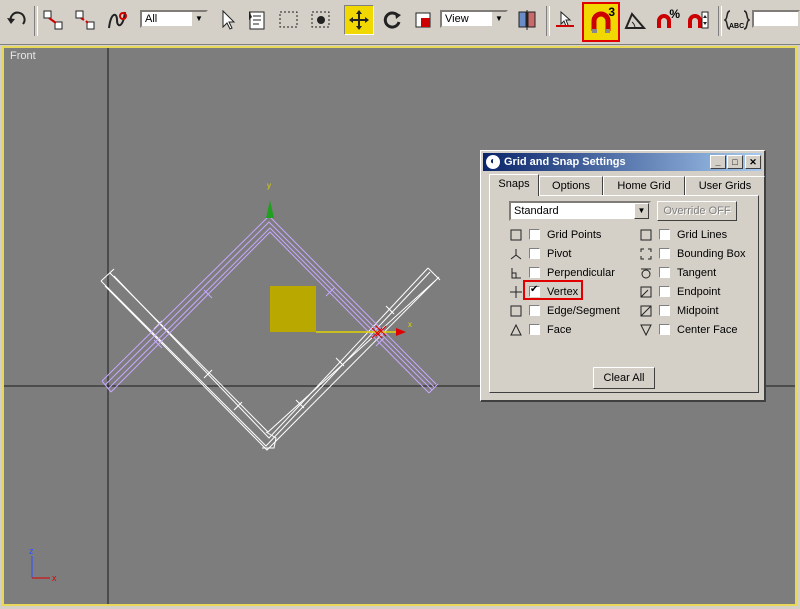  Describe the element at coordinates (646, 292) in the screenshot. I see `endpoint-icon` at that location.